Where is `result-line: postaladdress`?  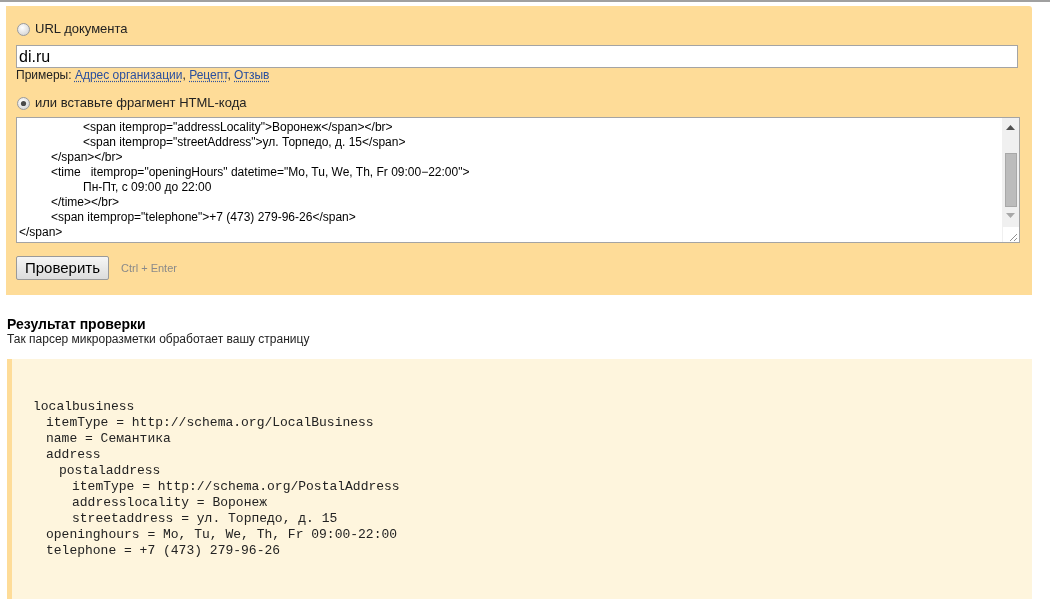
result-line: postaladdress is located at coordinates (110, 471).